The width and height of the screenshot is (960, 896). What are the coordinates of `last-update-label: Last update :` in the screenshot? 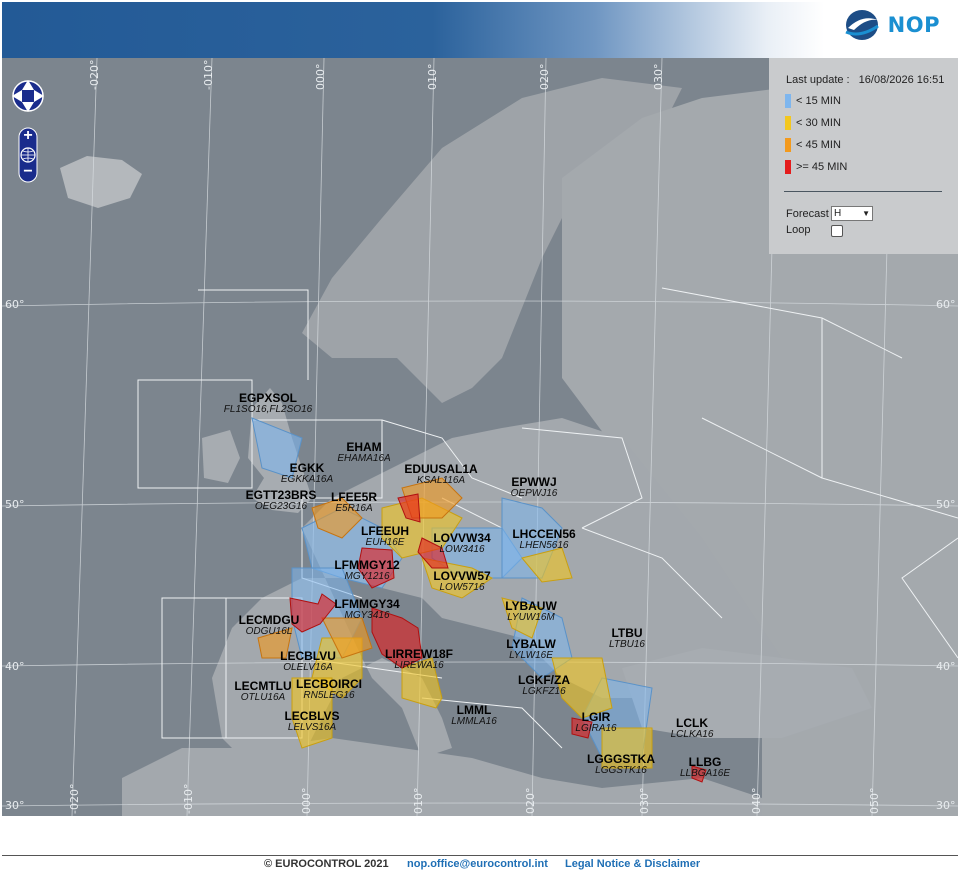 It's located at (818, 80).